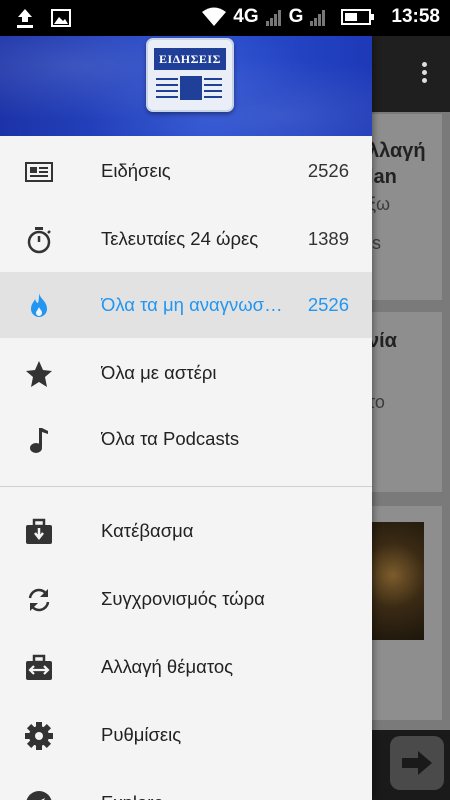  What do you see at coordinates (39, 172) in the screenshot?
I see `newspaper-icon` at bounding box center [39, 172].